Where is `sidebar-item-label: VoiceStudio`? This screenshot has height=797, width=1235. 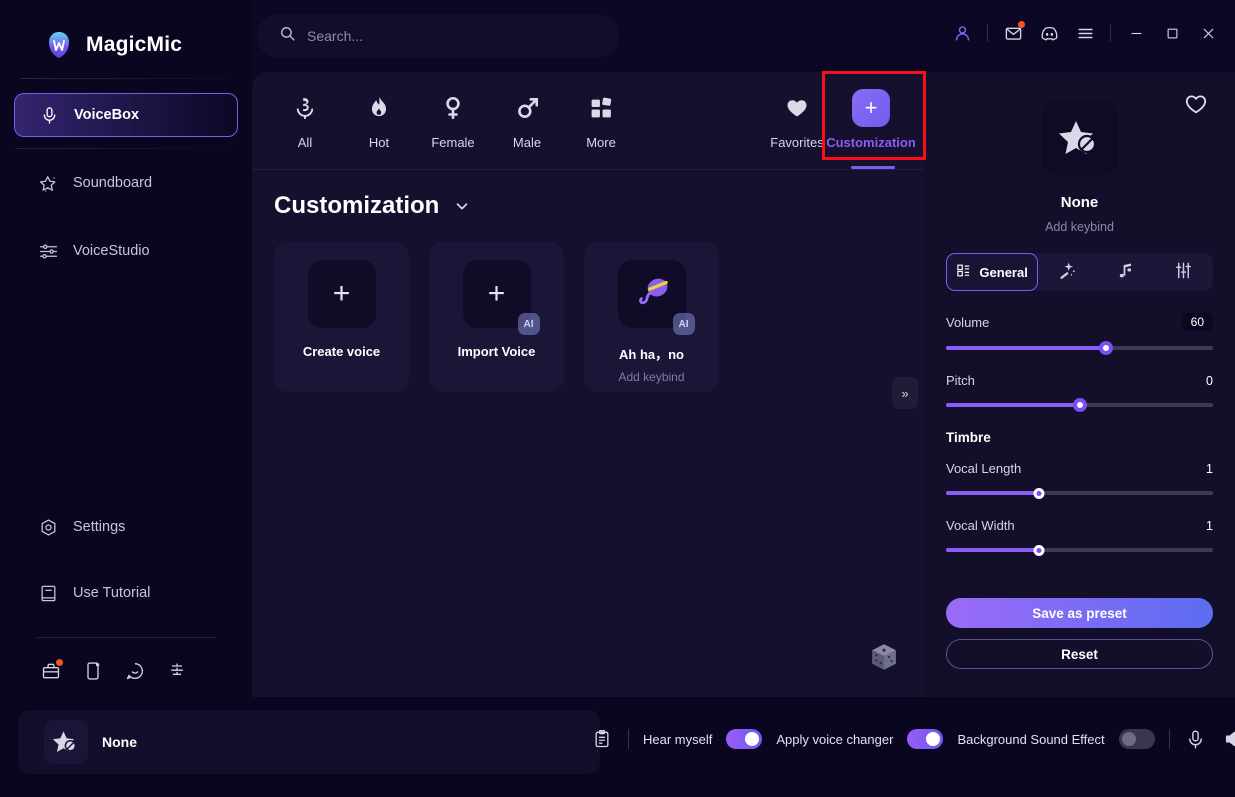
sidebar-item-label: VoiceStudio is located at coordinates (111, 251).